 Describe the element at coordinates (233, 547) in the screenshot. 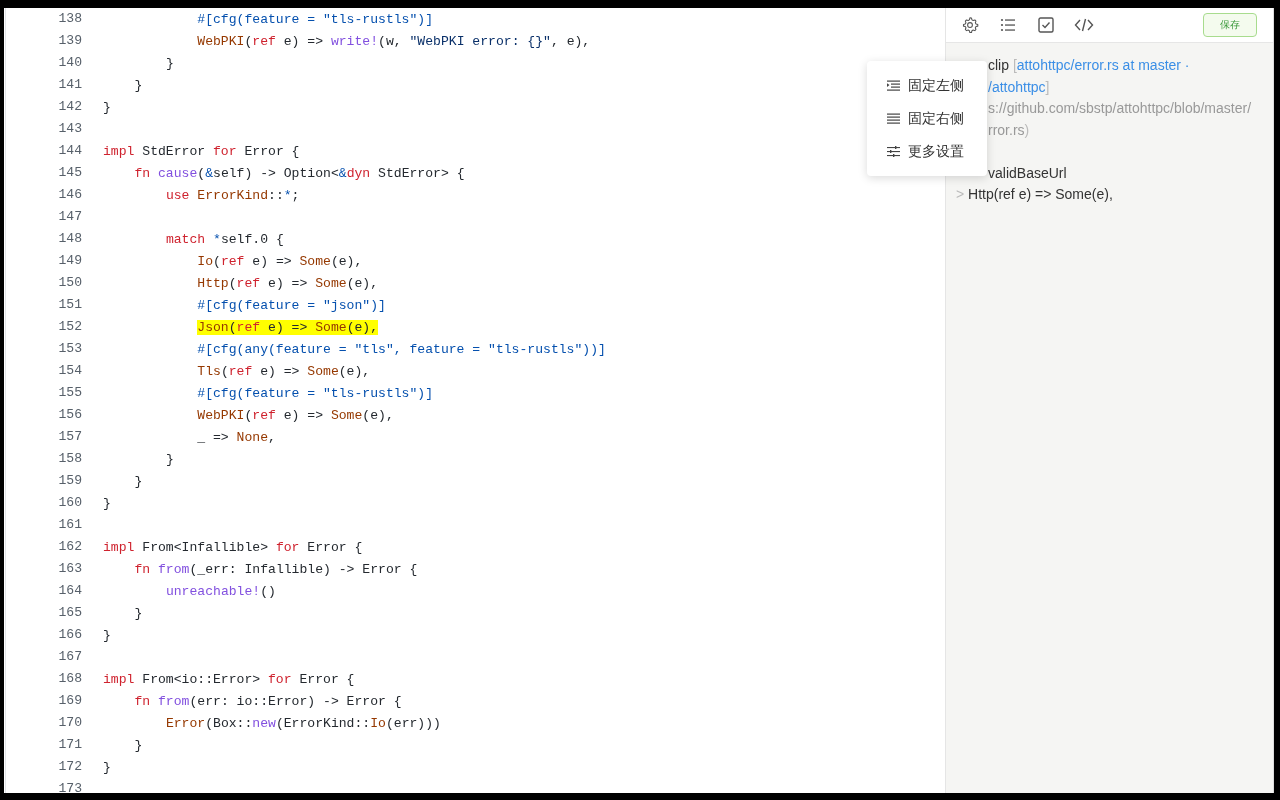

I see `code-line: impl From<Infallible> for Error {` at that location.